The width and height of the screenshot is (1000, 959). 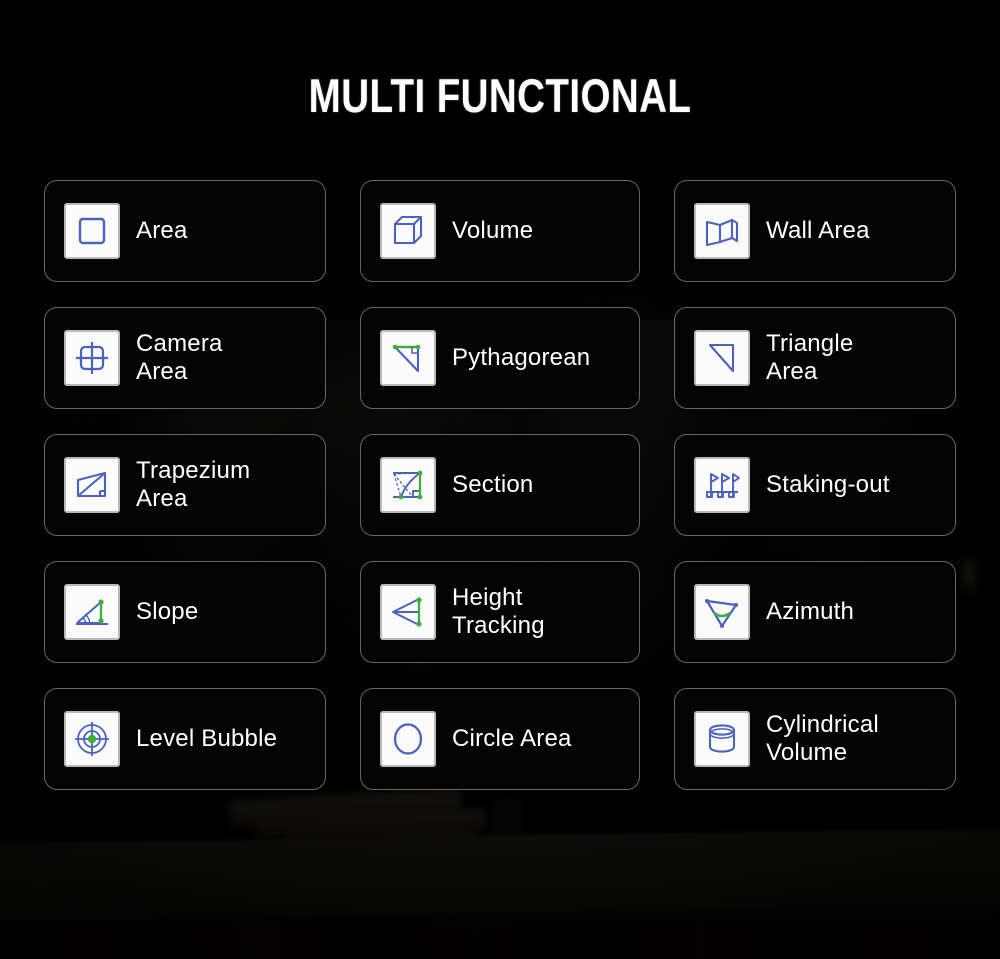 What do you see at coordinates (493, 484) in the screenshot?
I see `feature-label: Section` at bounding box center [493, 484].